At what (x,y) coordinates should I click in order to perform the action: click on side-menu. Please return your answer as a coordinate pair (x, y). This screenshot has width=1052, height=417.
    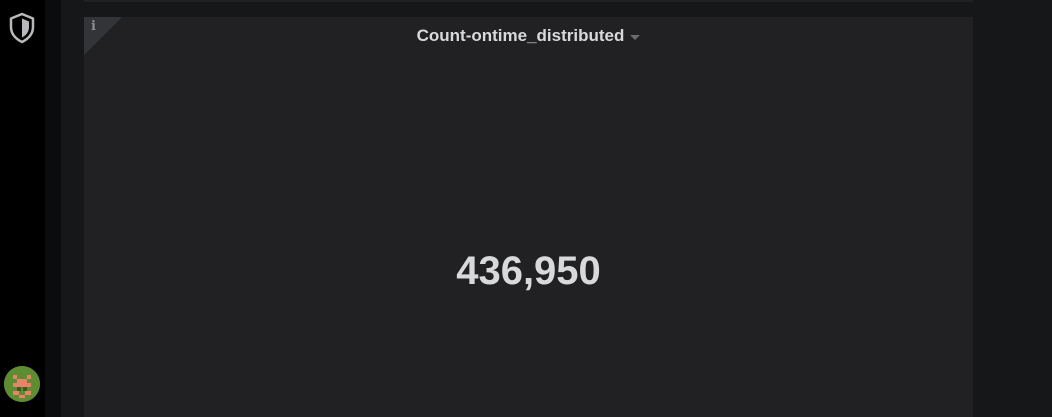
    Looking at the image, I should click on (22, 208).